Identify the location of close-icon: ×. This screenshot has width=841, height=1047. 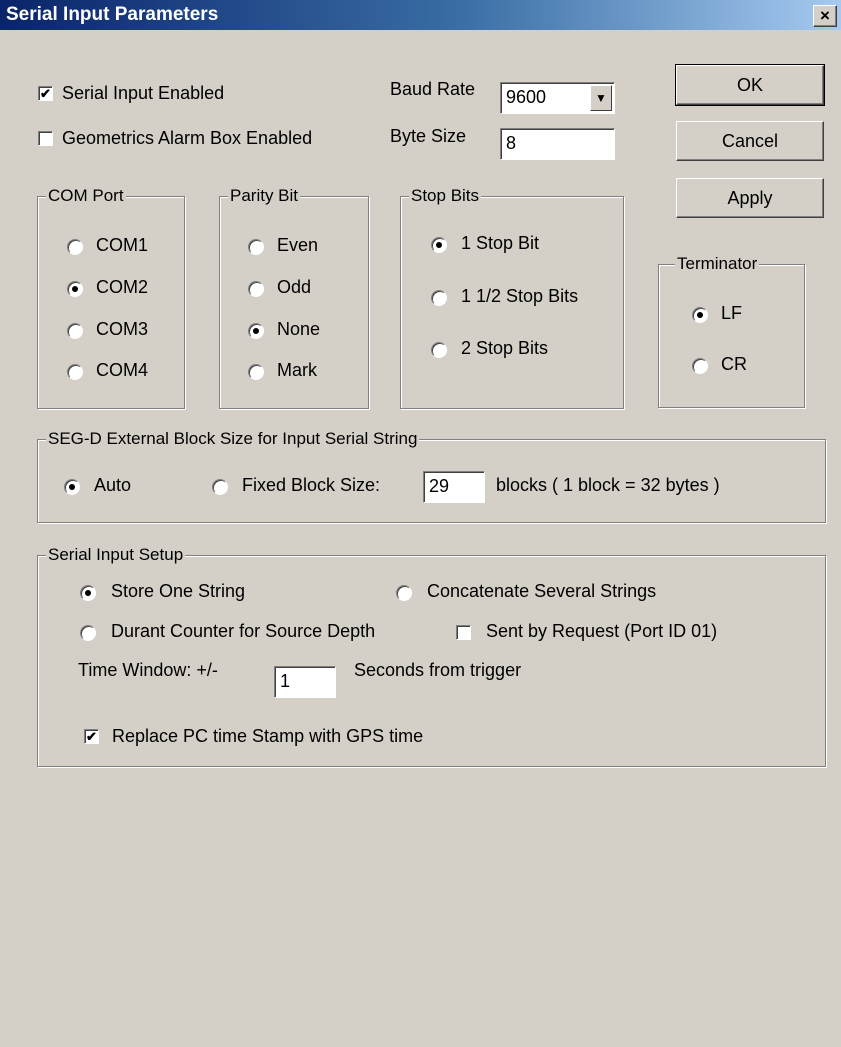
(825, 16).